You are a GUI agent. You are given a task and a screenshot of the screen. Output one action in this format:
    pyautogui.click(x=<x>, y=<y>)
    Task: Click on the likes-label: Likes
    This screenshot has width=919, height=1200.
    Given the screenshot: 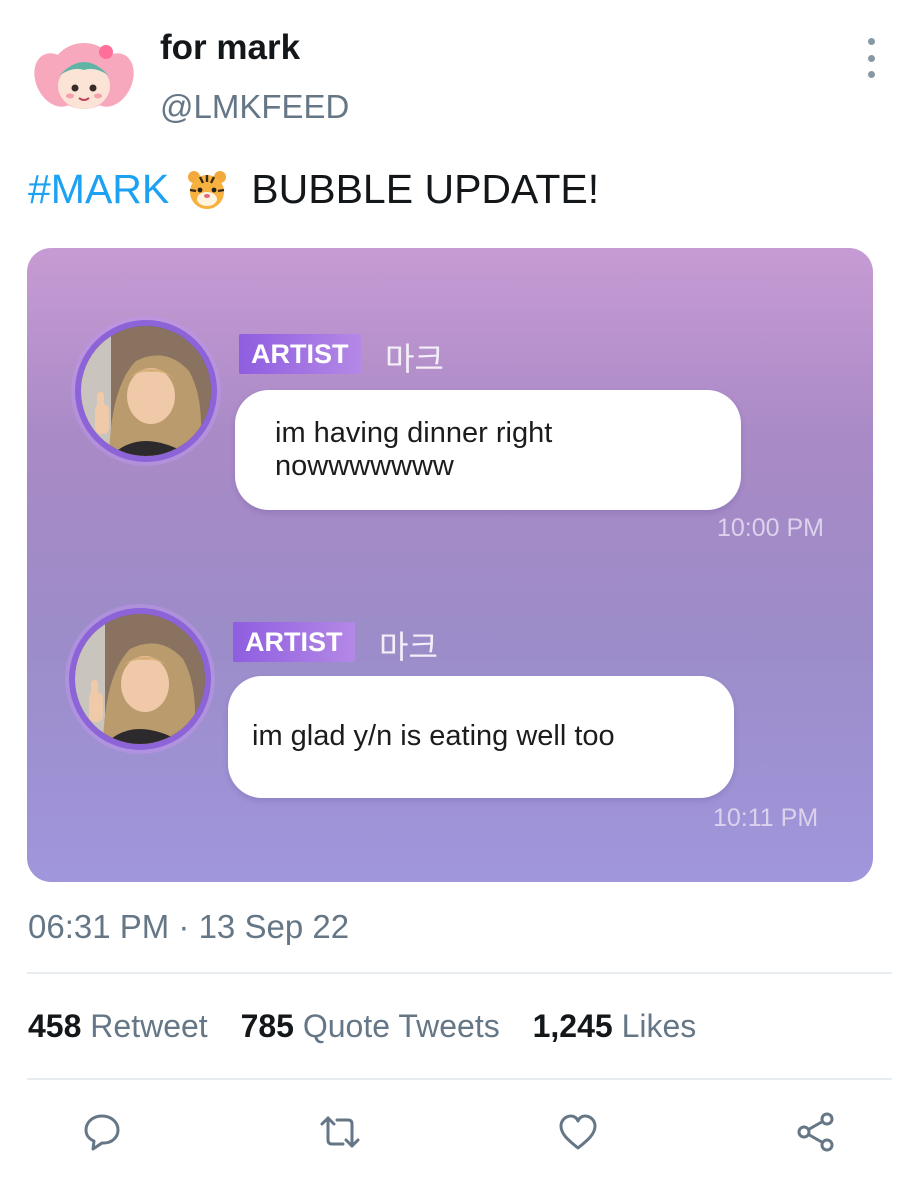 What is the action you would take?
    pyautogui.click(x=659, y=1026)
    